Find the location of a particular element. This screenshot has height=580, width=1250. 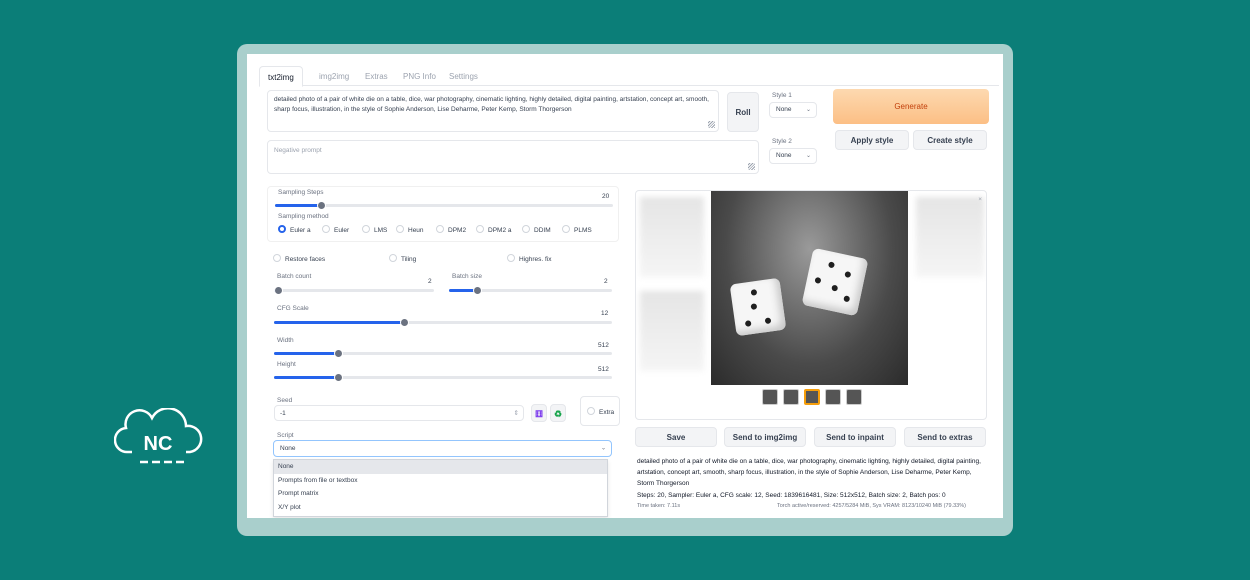

roll-button: Roll is located at coordinates (743, 112).